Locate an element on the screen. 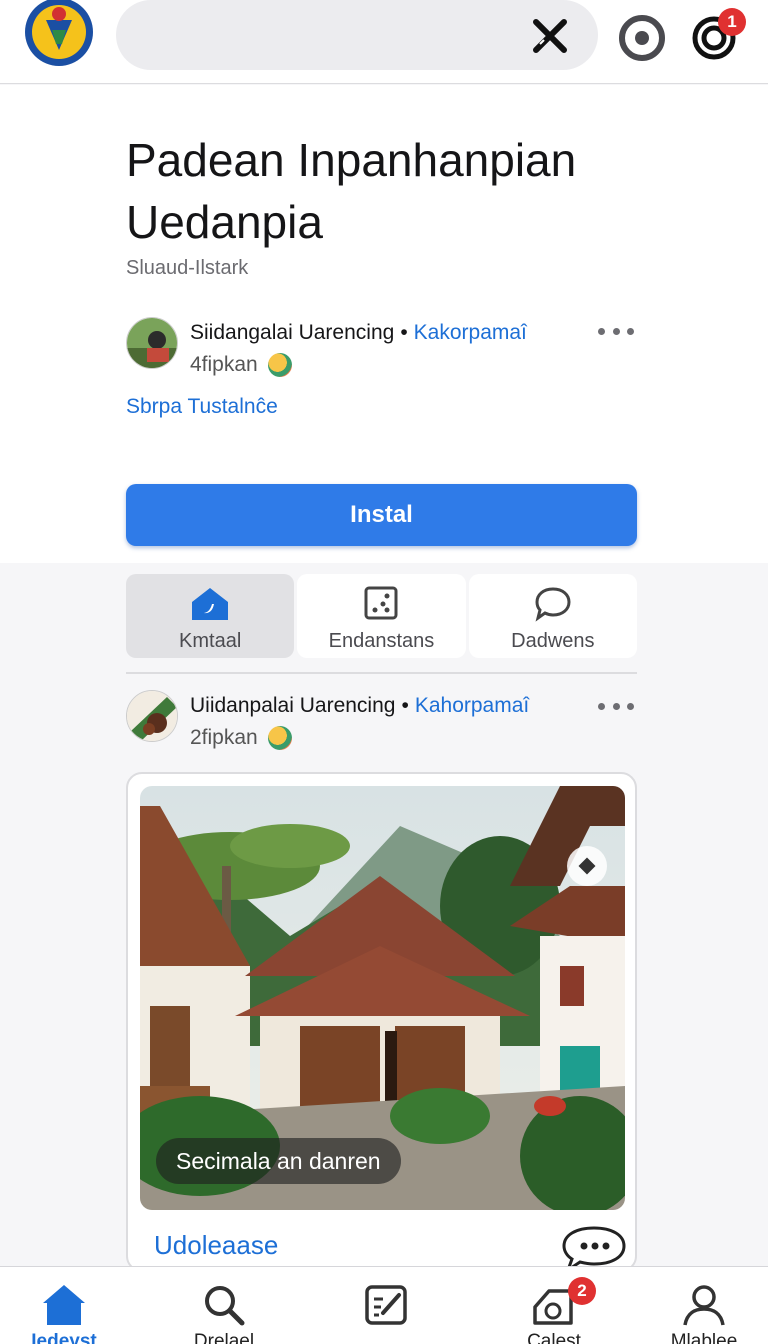 The width and height of the screenshot is (768, 1344). author-line: Siidangalai Uarencing • Kakorpamaî is located at coordinates (358, 333).